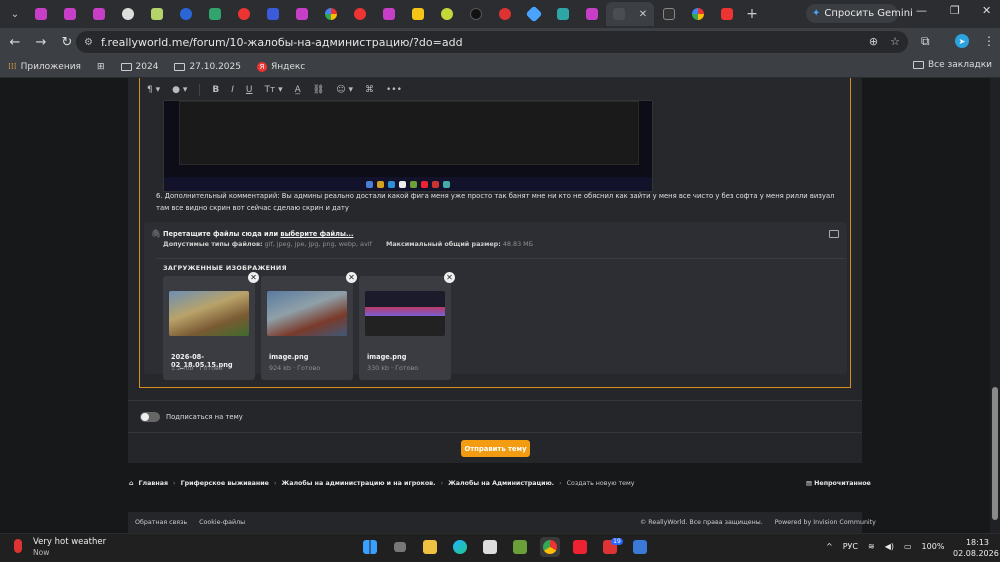 The image size is (1000, 562). Describe the element at coordinates (889, 546) in the screenshot. I see `volume-icon: ◀)` at that location.